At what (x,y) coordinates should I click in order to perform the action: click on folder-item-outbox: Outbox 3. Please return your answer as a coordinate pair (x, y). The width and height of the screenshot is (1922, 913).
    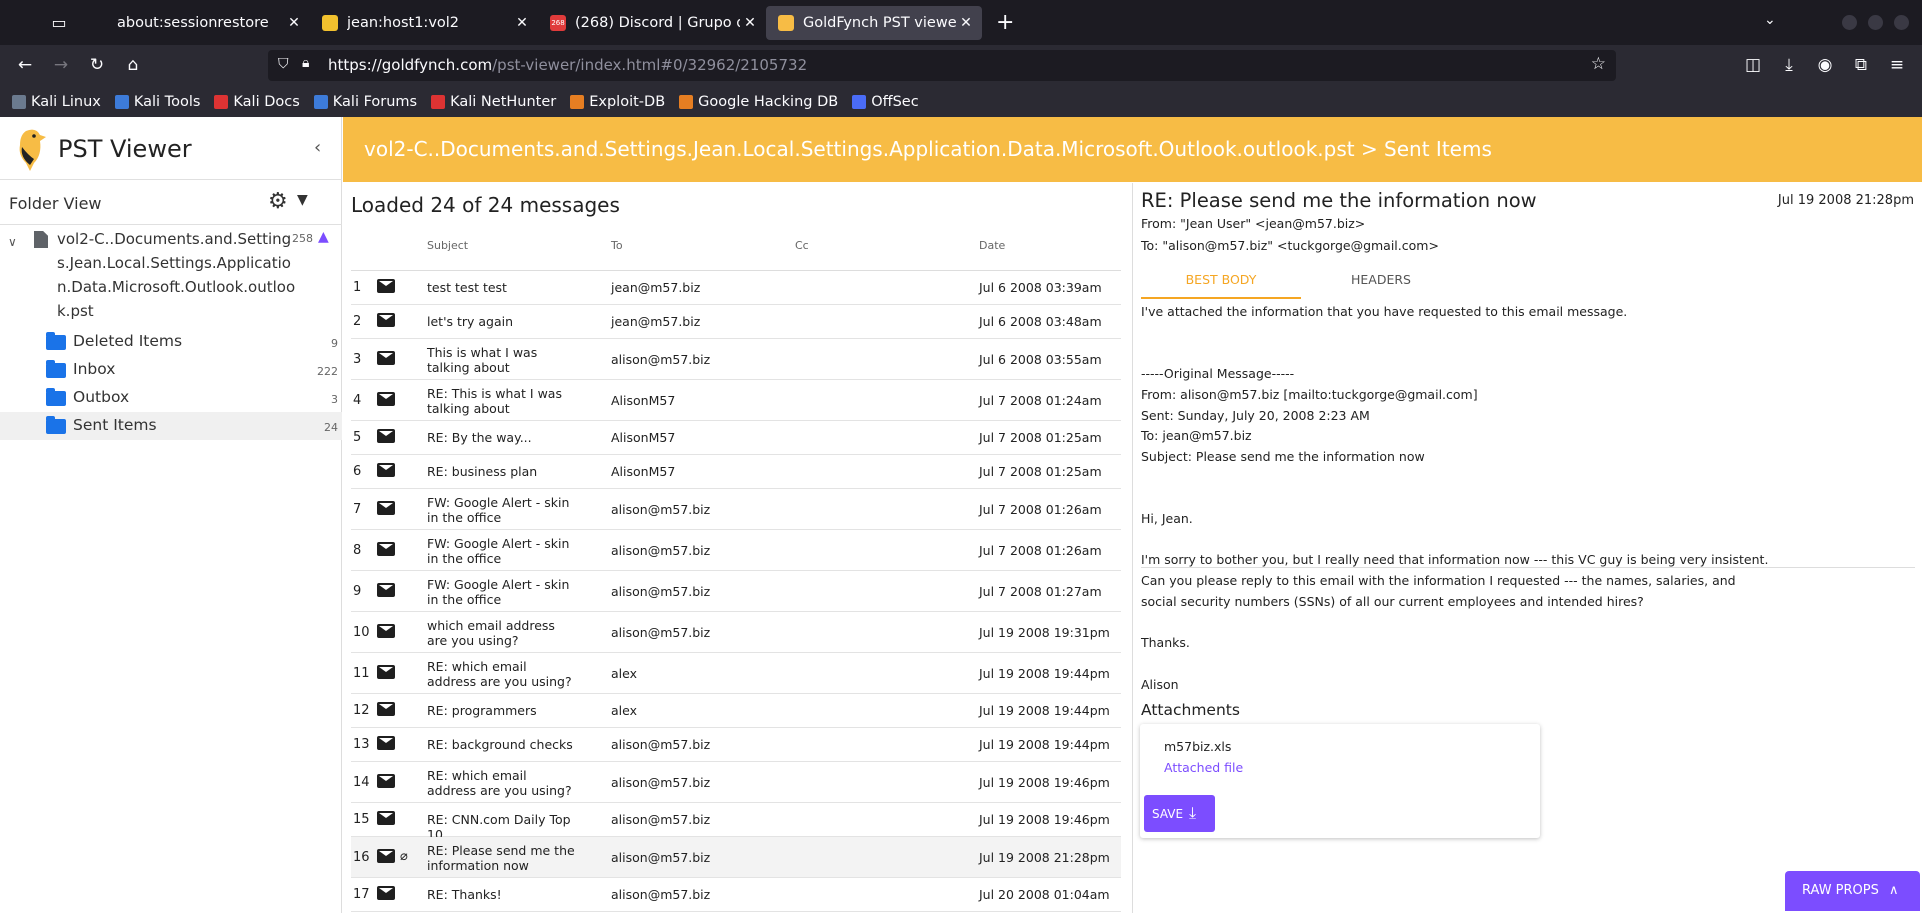
    Looking at the image, I should click on (171, 398).